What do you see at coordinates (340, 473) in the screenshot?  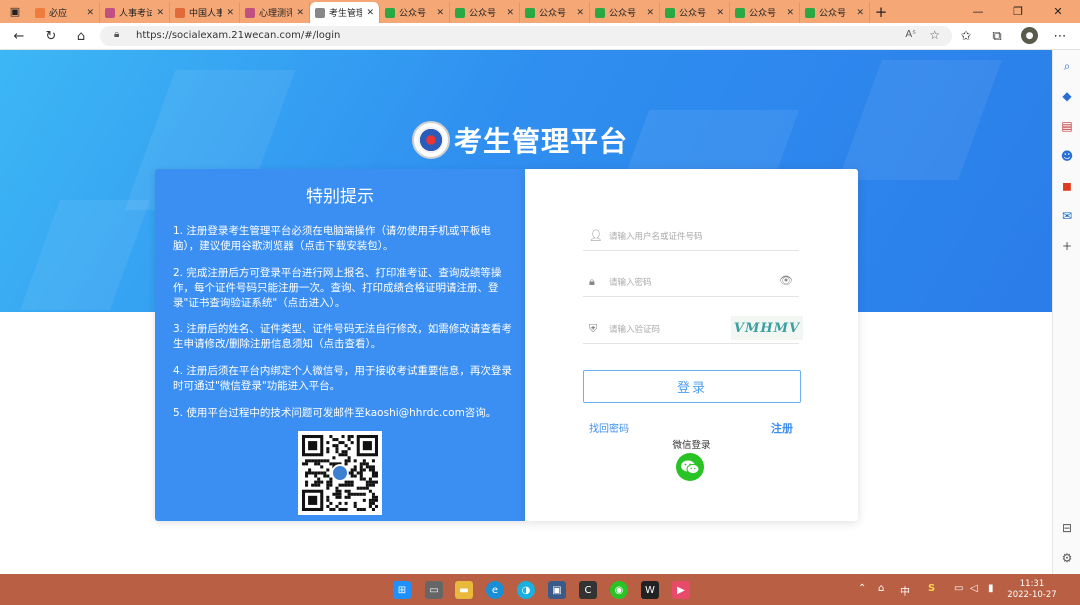 I see `wechat-qr-code` at bounding box center [340, 473].